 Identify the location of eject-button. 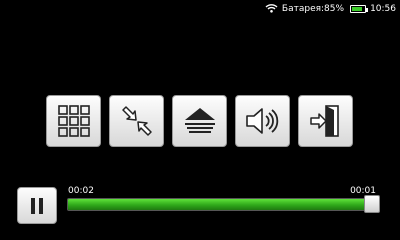
(199, 121).